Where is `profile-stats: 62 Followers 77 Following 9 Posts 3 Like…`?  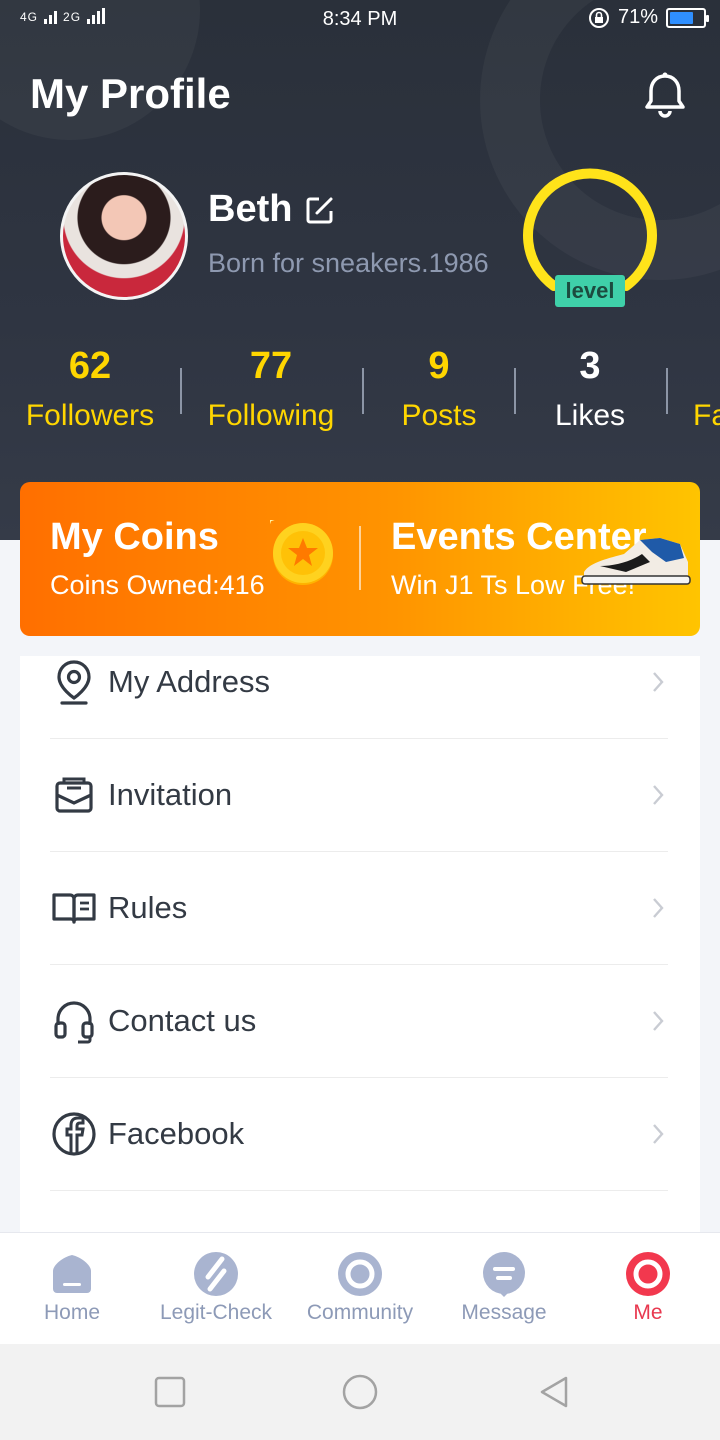
profile-stats: 62 Followers 77 Following 9 Posts 3 Like… is located at coordinates (360, 390).